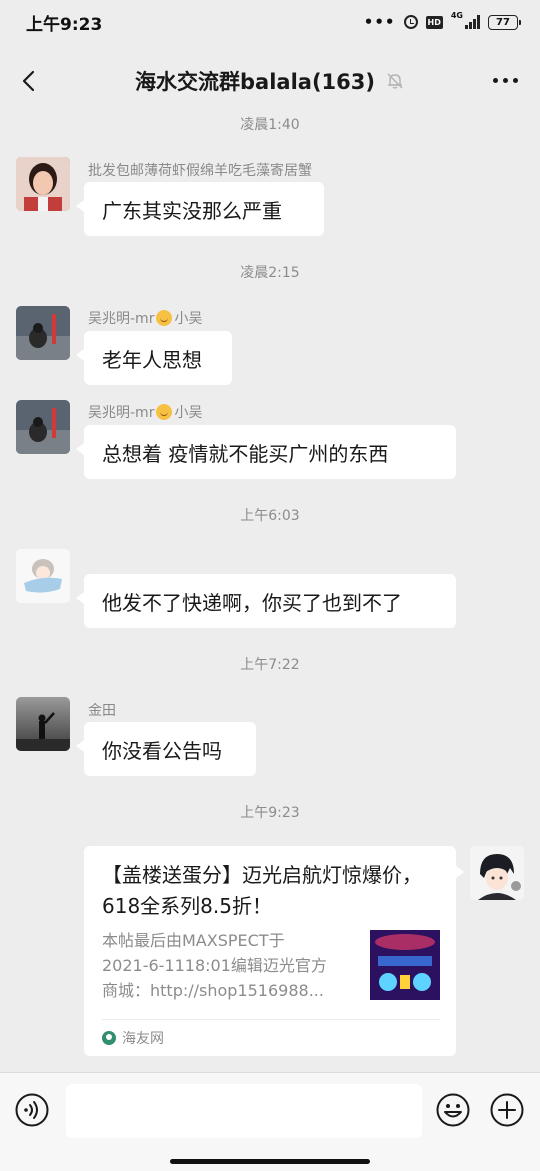  I want to click on battery-icon: 77, so click(504, 22).